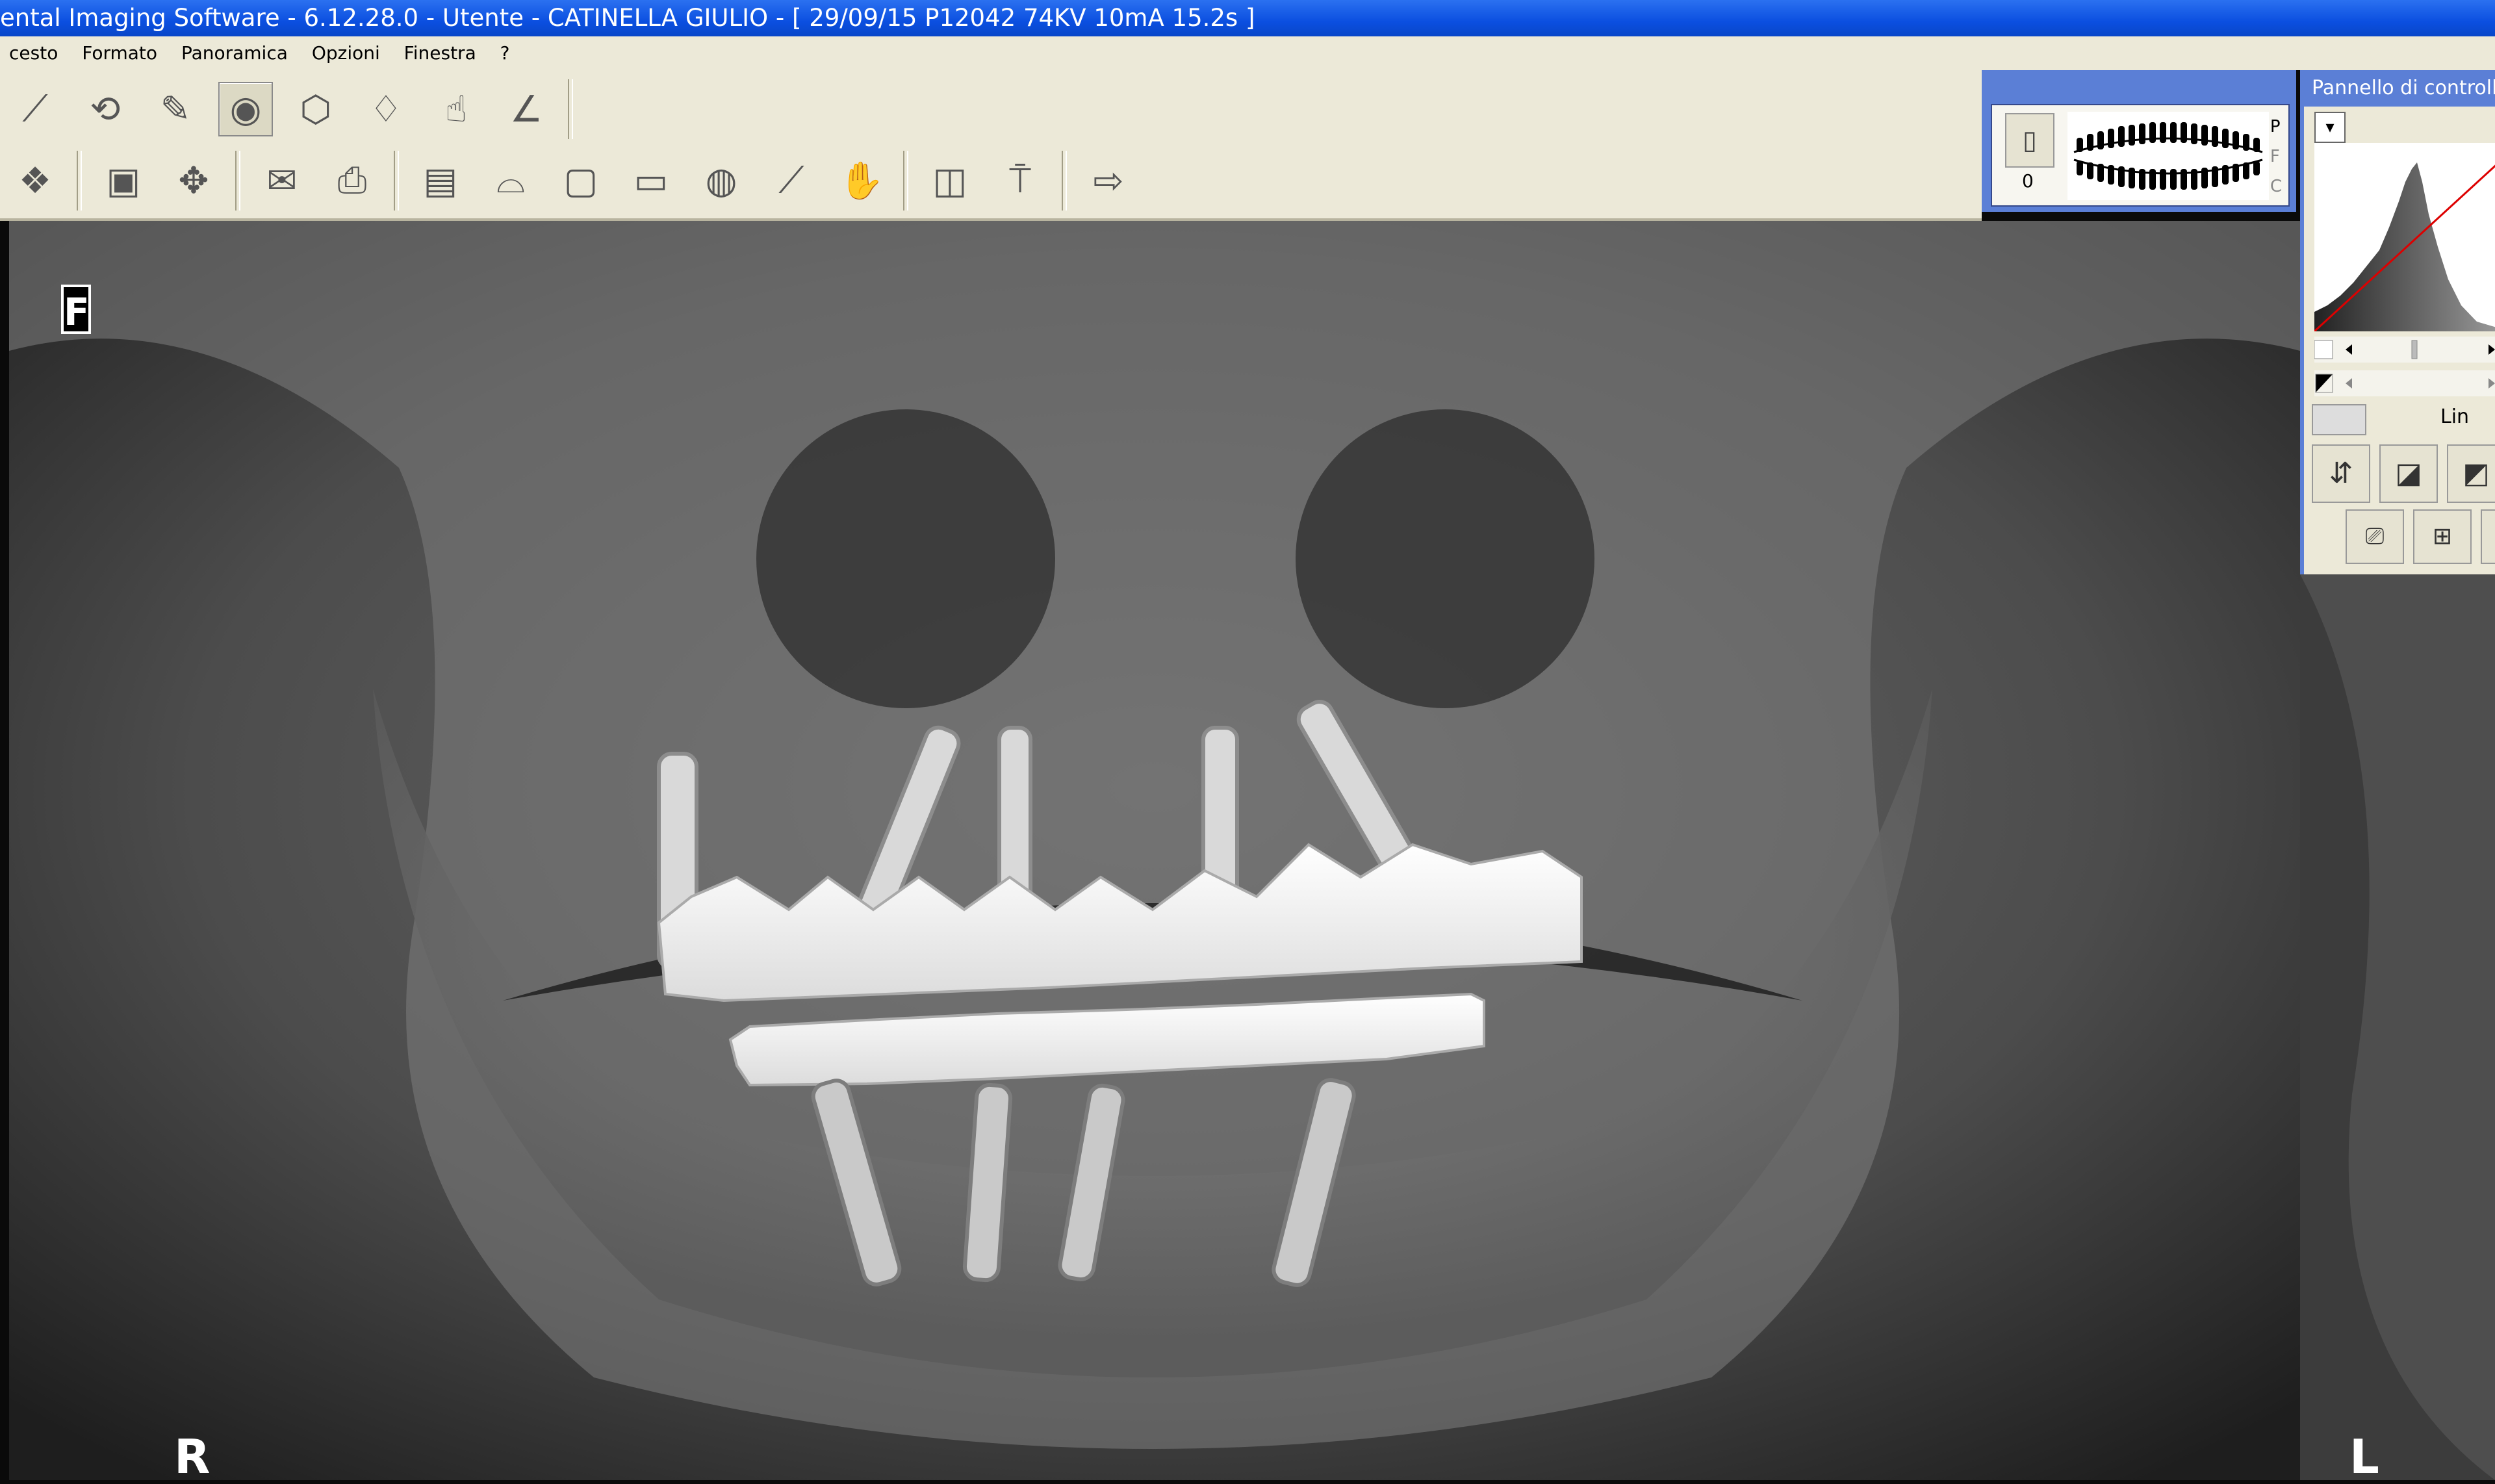  Describe the element at coordinates (33, 53) in the screenshot. I see `menu-item-cesto: cesto` at that location.